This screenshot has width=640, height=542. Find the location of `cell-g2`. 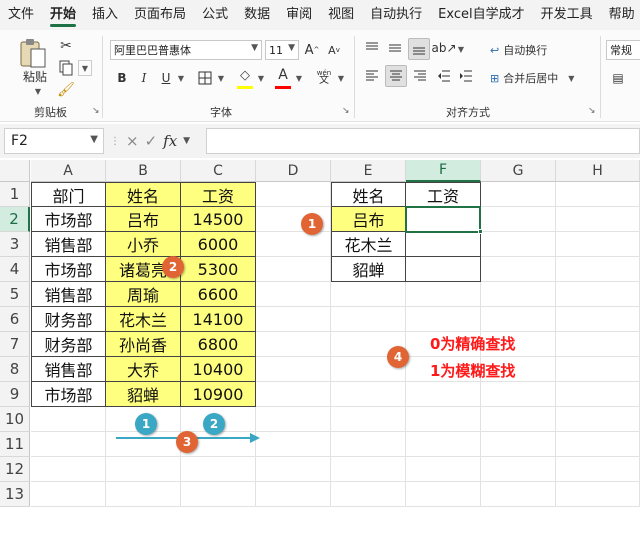

cell-g2 is located at coordinates (518, 219).